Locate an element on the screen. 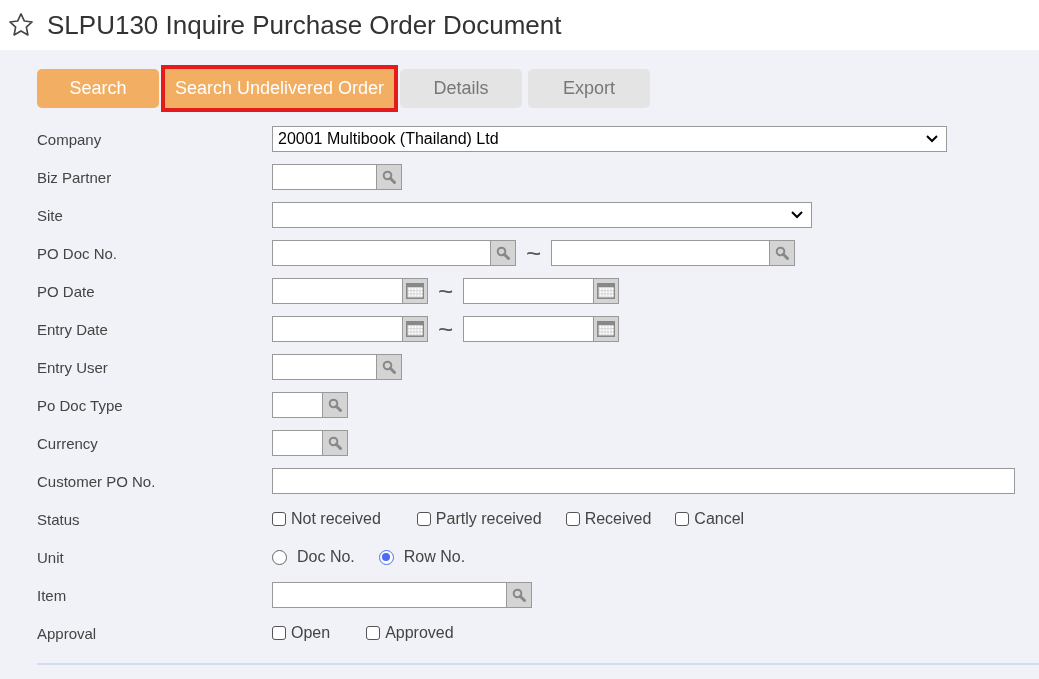 This screenshot has height=679, width=1039. field-label: Entry User is located at coordinates (73, 367).